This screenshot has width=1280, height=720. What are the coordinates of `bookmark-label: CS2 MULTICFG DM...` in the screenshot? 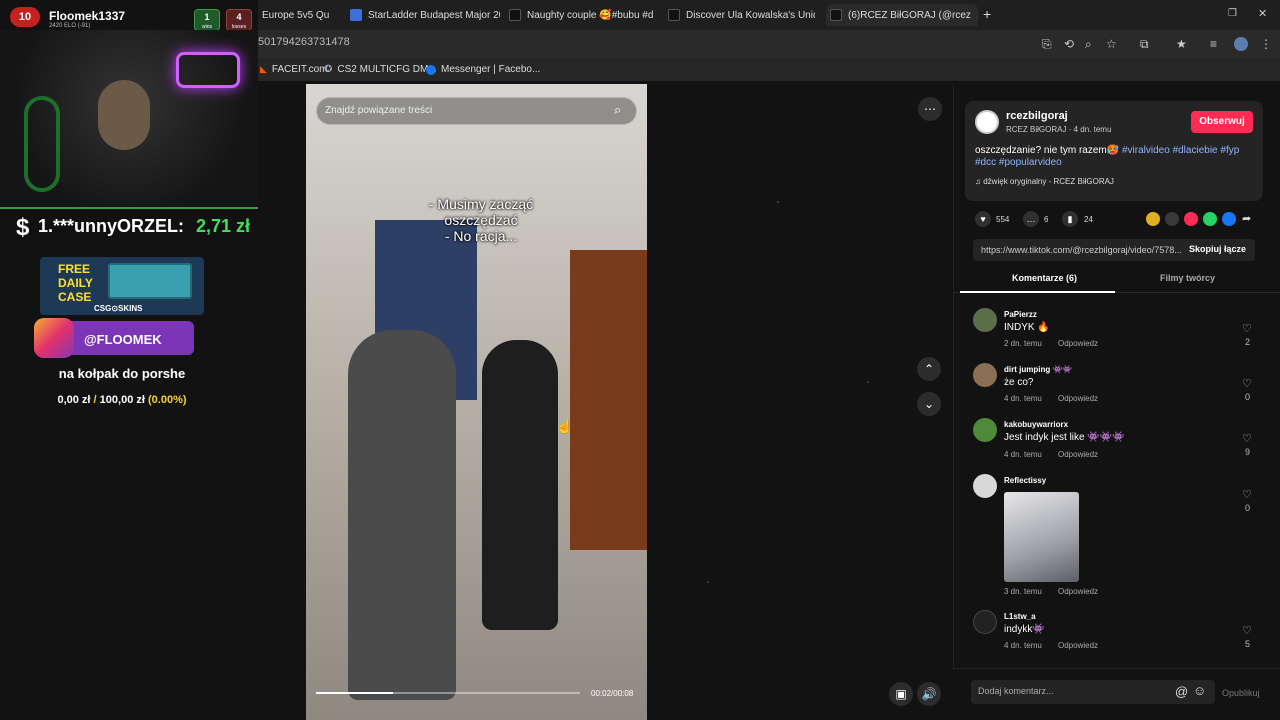 It's located at (387, 69).